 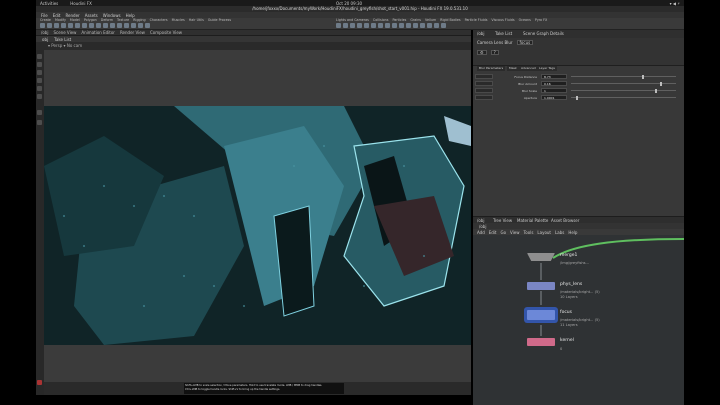 What do you see at coordinates (480, 33) in the screenshot?
I see `tab-obj-right: /obj` at bounding box center [480, 33].